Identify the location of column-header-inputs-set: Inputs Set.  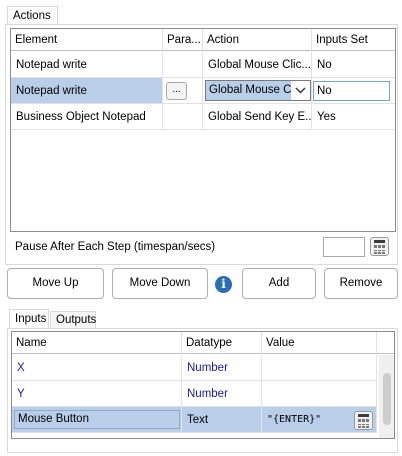
(353, 40).